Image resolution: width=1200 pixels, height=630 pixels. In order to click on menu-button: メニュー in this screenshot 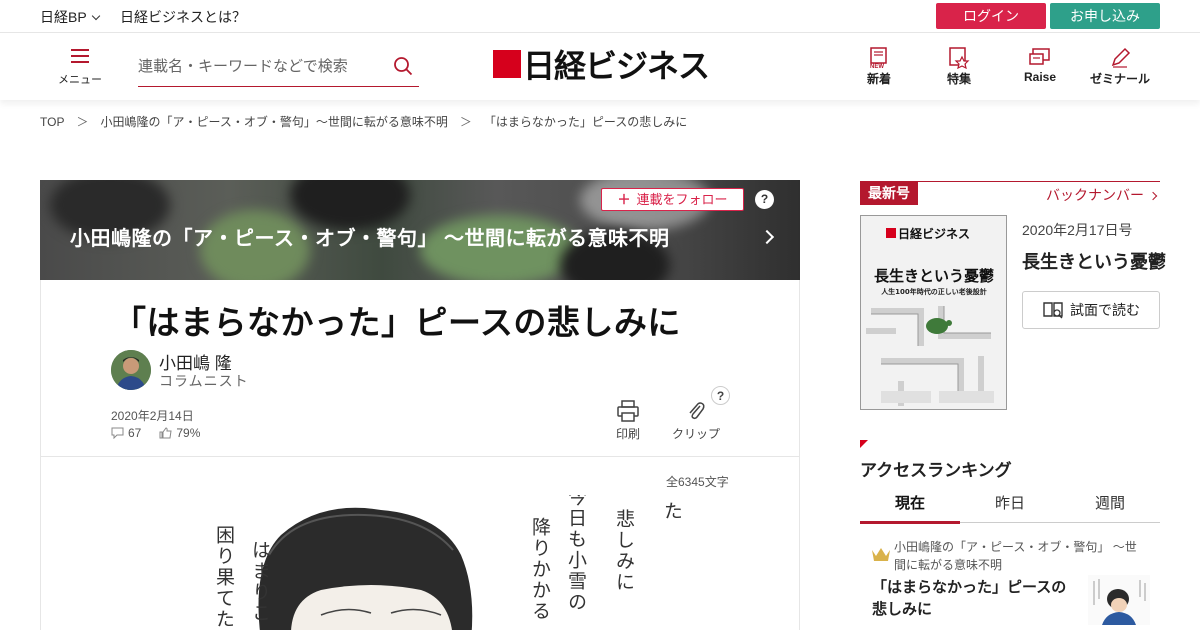, I will do `click(80, 67)`.